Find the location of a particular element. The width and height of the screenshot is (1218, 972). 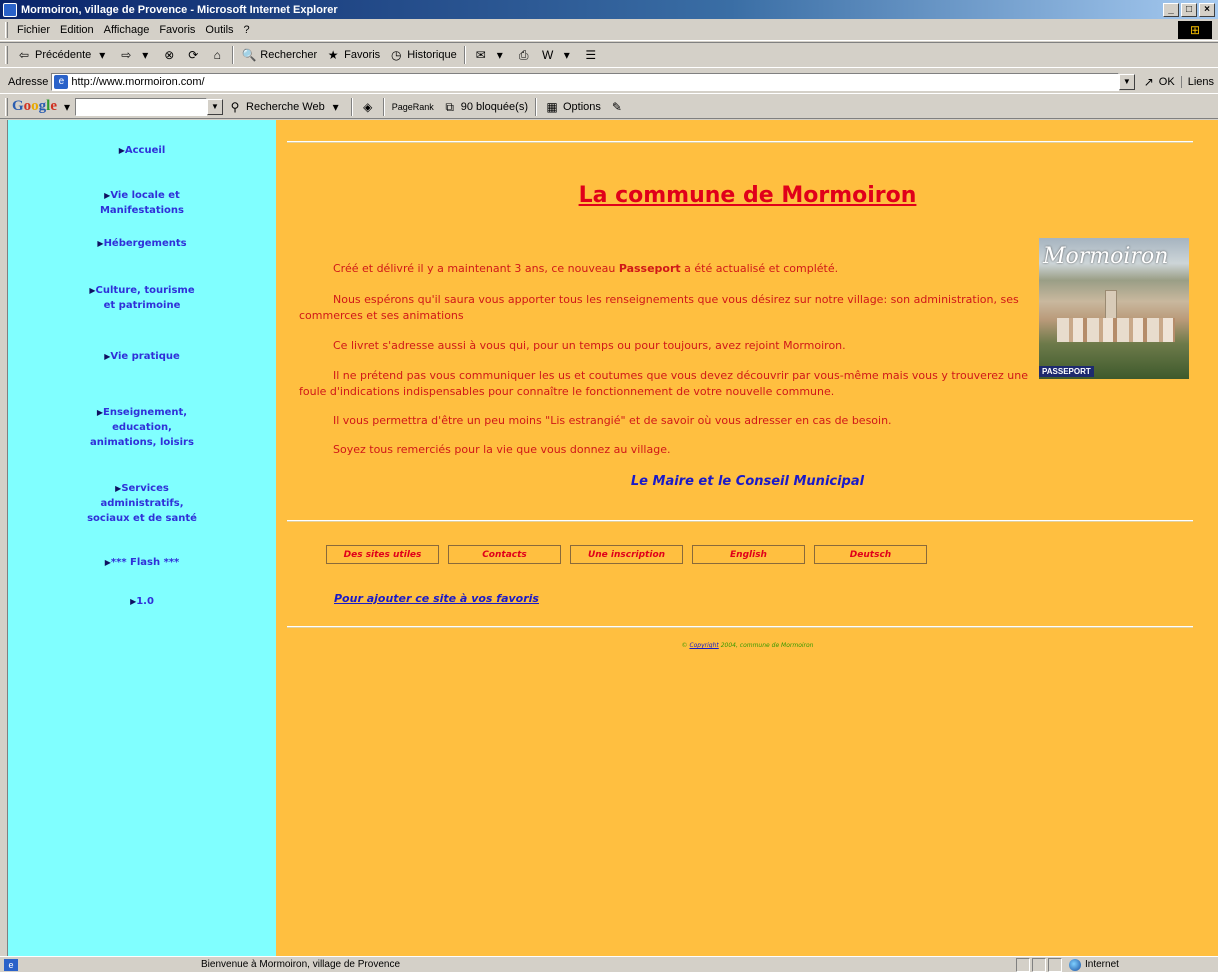

menu-file: Fichier is located at coordinates (33, 30).